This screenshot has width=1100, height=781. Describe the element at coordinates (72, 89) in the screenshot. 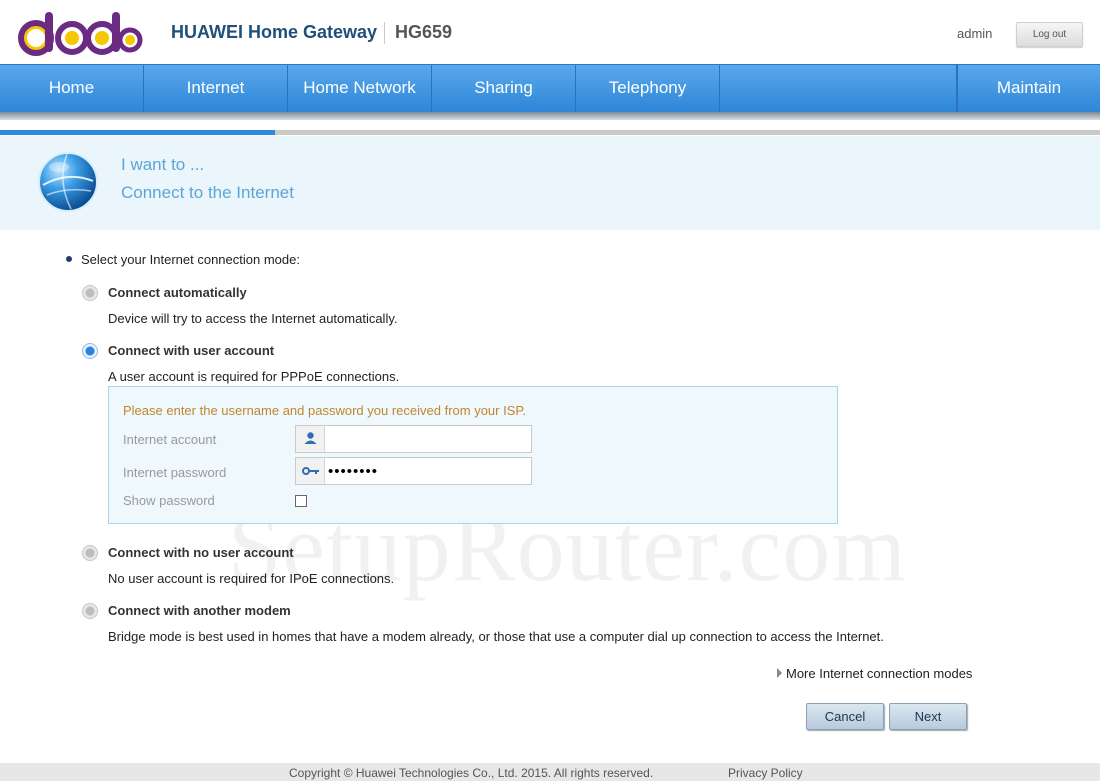

I see `nav-home: Home` at that location.